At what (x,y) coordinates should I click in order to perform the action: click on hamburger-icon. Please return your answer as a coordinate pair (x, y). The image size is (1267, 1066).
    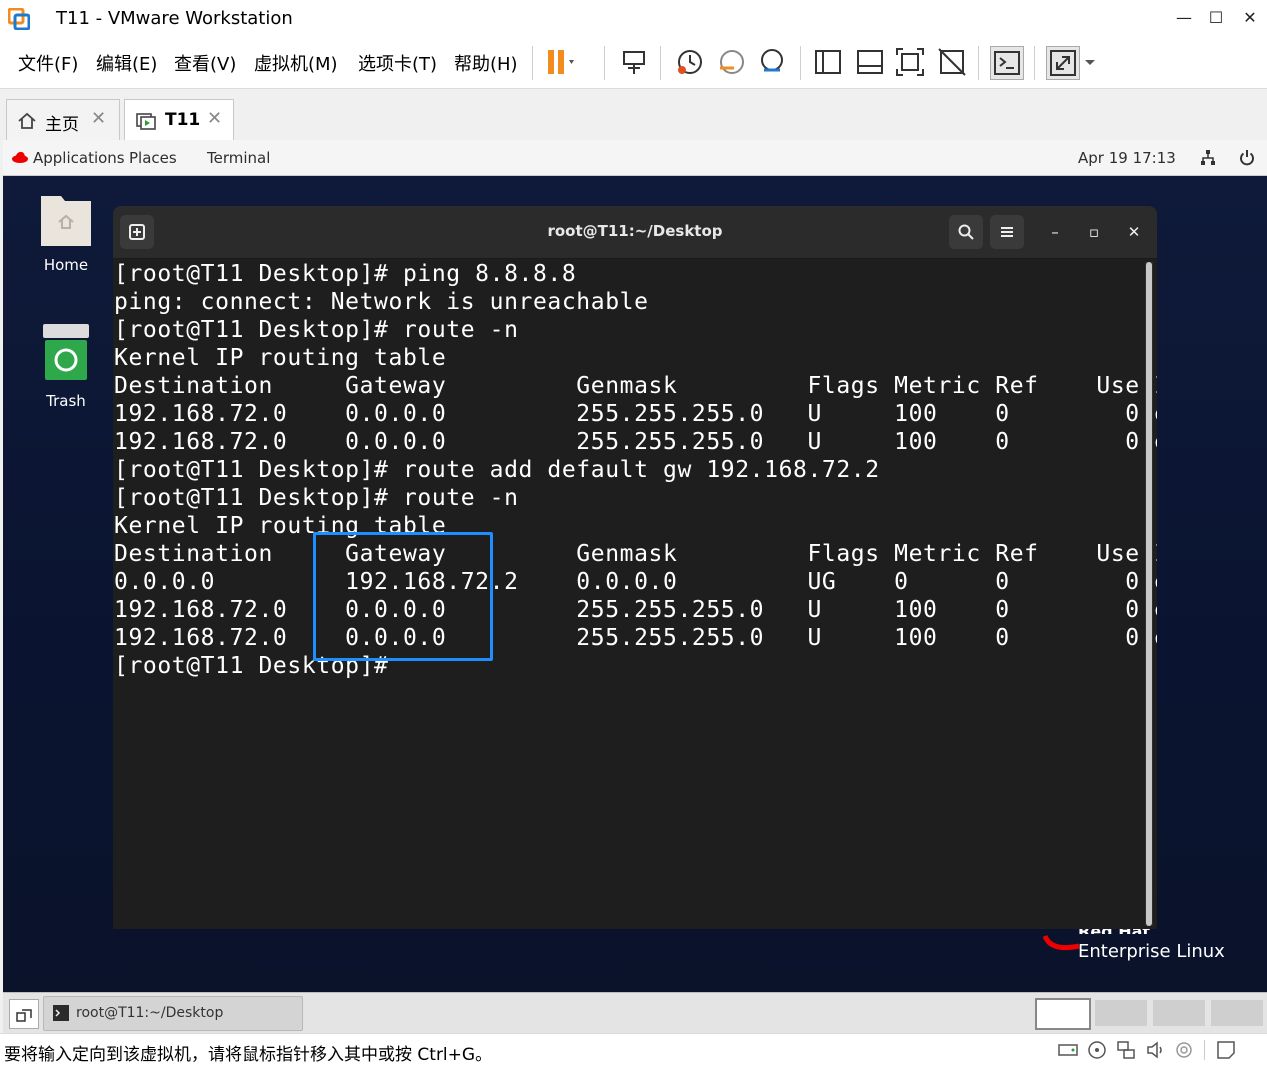
    Looking at the image, I should click on (1007, 232).